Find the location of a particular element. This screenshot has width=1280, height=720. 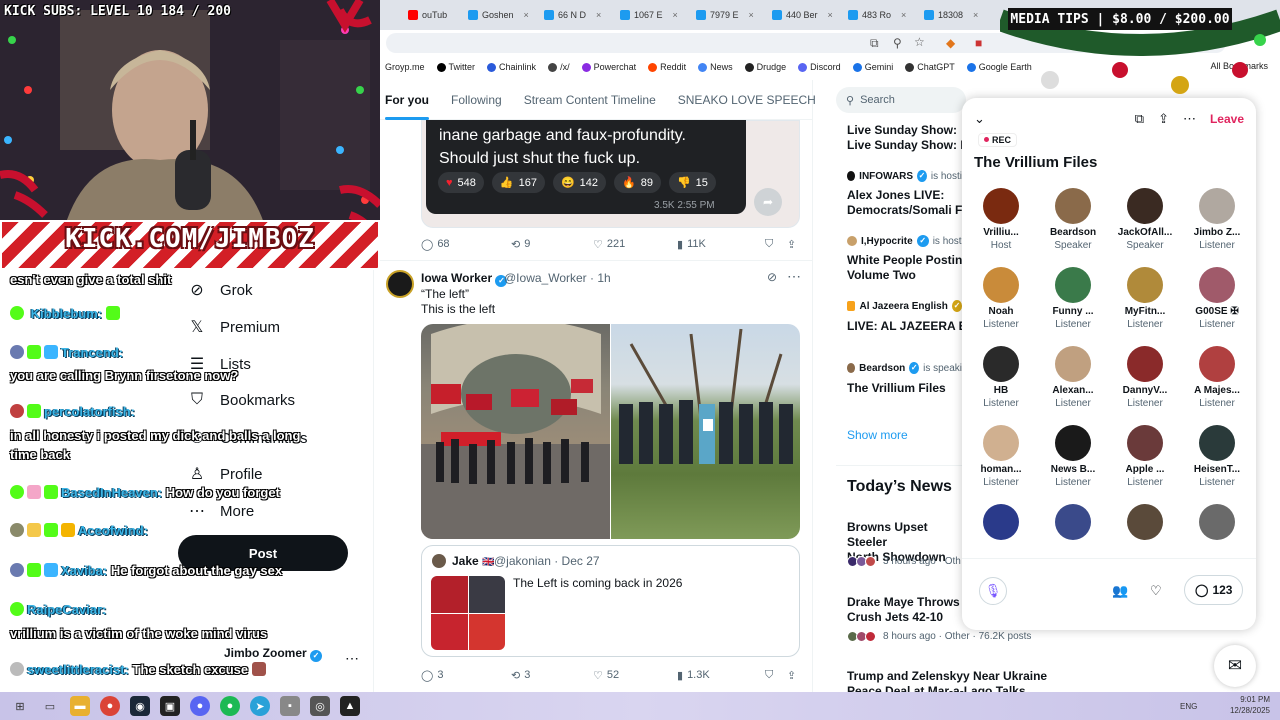

obs-icon: ◎ is located at coordinates (320, 706).